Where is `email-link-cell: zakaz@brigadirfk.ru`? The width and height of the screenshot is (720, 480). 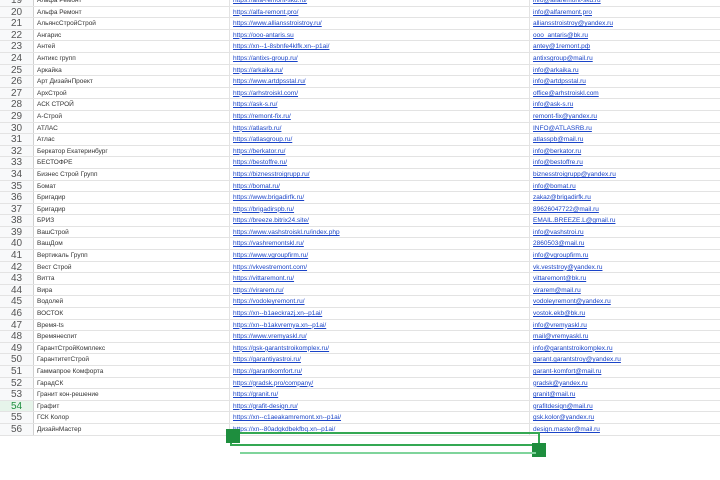
email-link-cell: zakaz@brigadirfk.ru is located at coordinates (625, 197).